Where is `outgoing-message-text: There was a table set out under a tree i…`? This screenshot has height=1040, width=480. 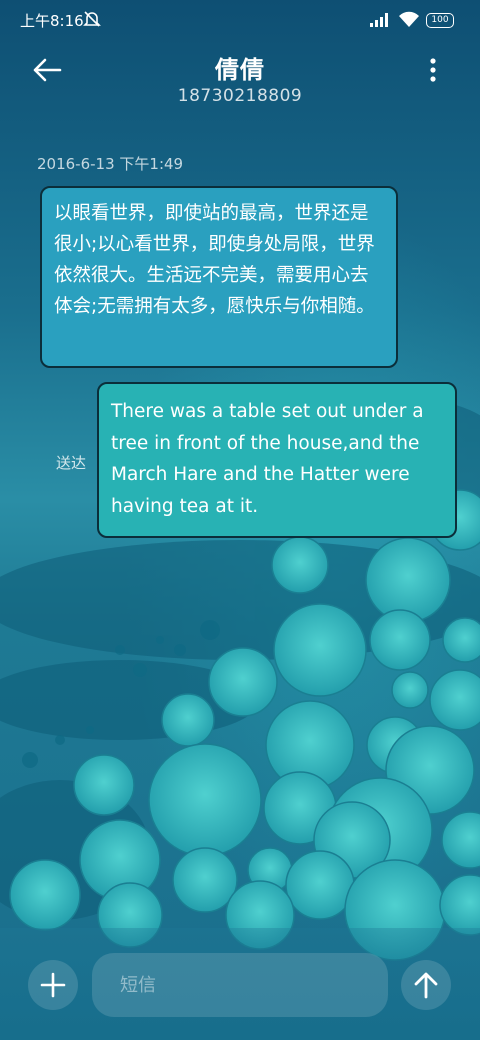 outgoing-message-text: There was a table set out under a tree i… is located at coordinates (267, 459).